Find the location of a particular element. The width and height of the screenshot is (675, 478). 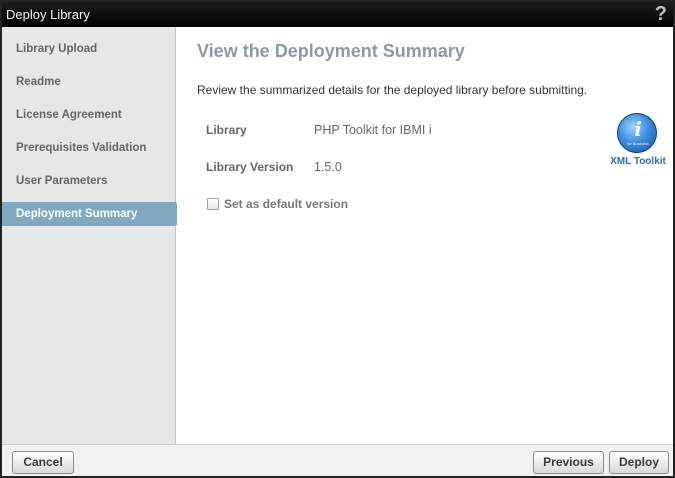

previous-button: Previous is located at coordinates (568, 462).